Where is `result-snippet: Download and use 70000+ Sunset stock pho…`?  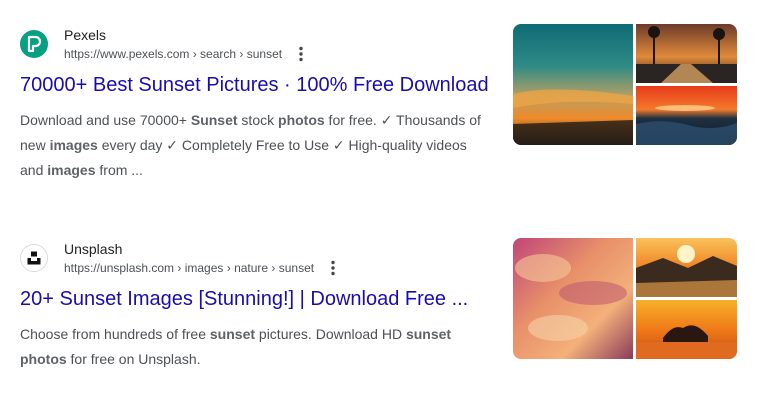 result-snippet: Download and use 70000+ Sunset stock pho… is located at coordinates (255, 145).